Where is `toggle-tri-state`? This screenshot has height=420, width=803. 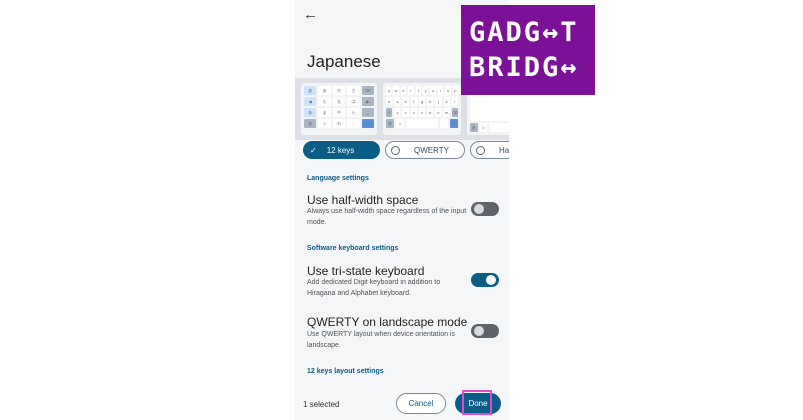
toggle-tri-state is located at coordinates (485, 280).